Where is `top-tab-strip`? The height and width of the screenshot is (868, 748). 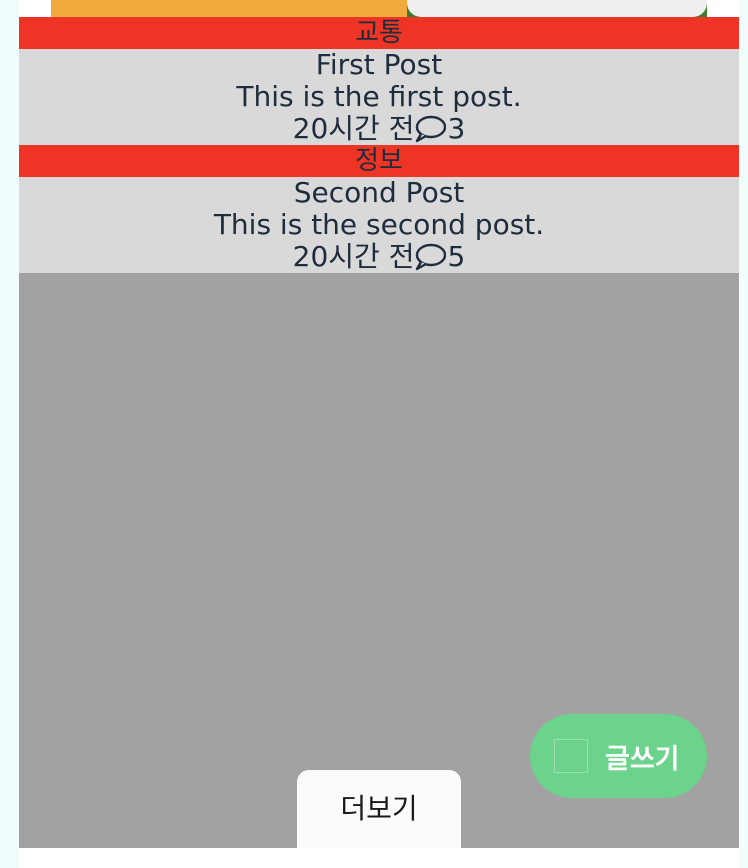
top-tab-strip is located at coordinates (379, 8).